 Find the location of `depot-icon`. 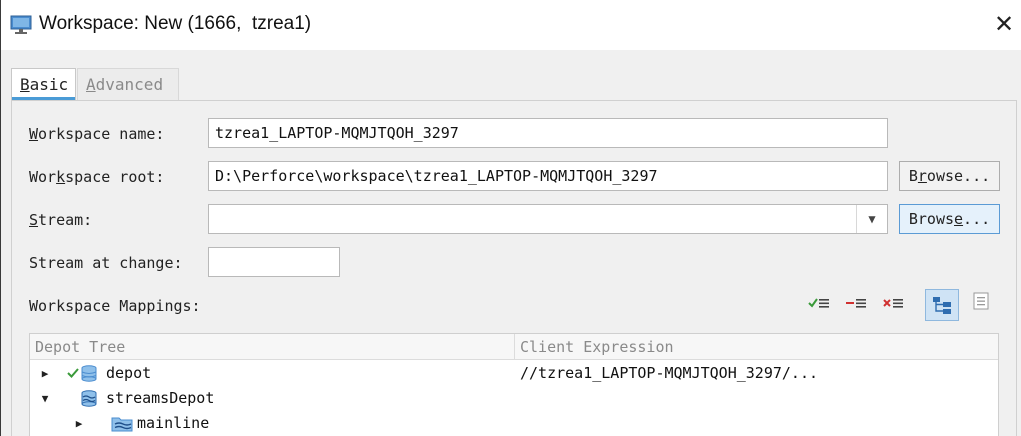

depot-icon is located at coordinates (89, 373).